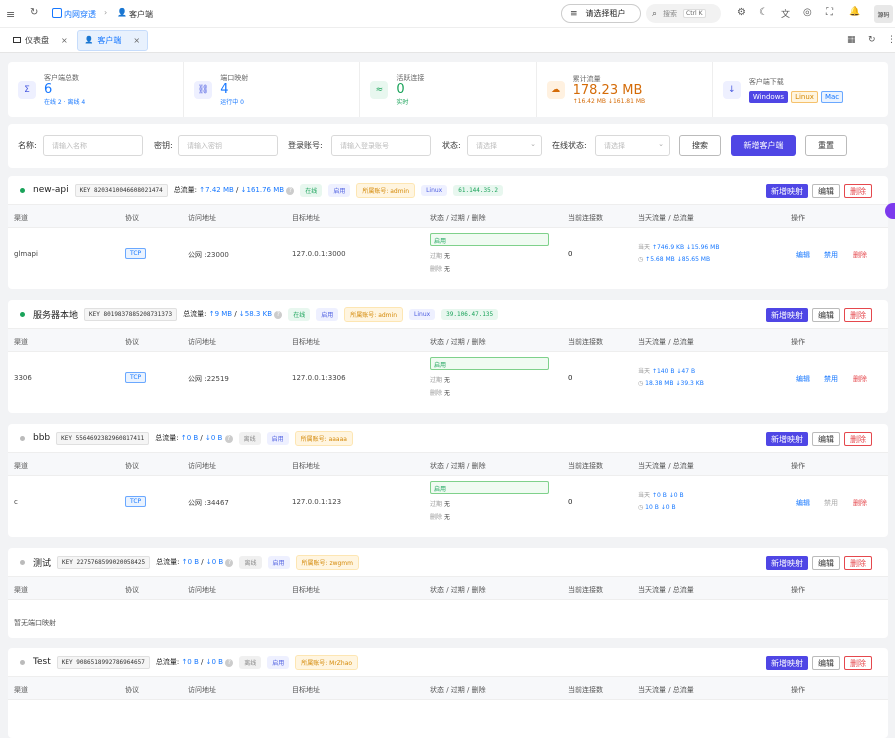 The height and width of the screenshot is (738, 895). Describe the element at coordinates (829, 12) in the screenshot. I see `fullscreen-icon: ⛶` at that location.